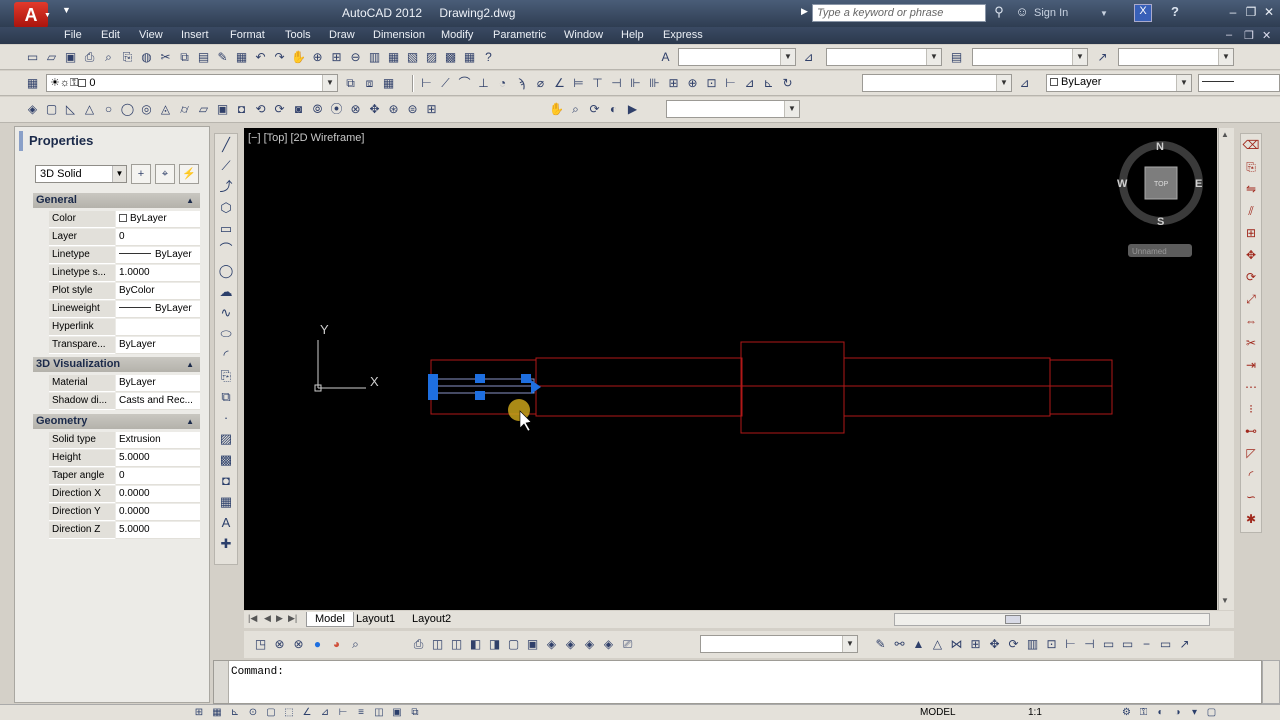 The height and width of the screenshot is (720, 1280). Describe the element at coordinates (1194, 712) in the screenshot. I see `status-menu-icon: ▾` at that location.